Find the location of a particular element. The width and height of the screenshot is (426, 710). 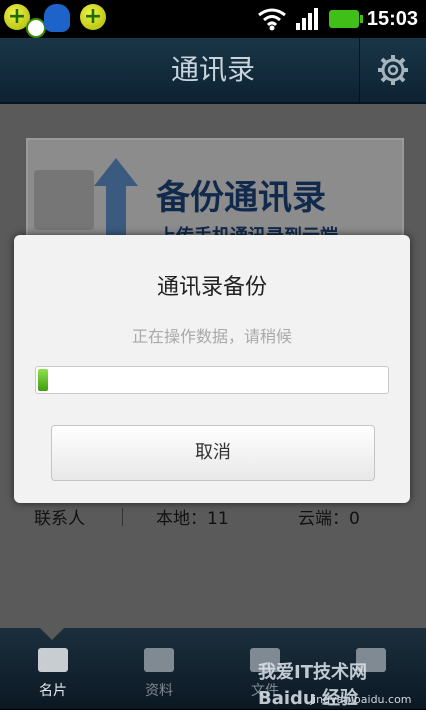

dialog-title: 通讯录备份 is located at coordinates (211, 287).